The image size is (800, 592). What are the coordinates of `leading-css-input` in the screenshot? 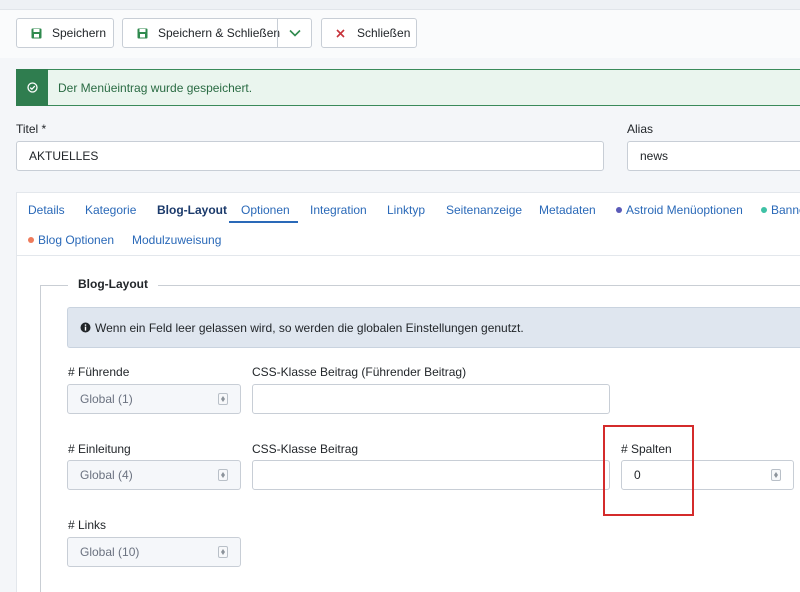 It's located at (431, 399).